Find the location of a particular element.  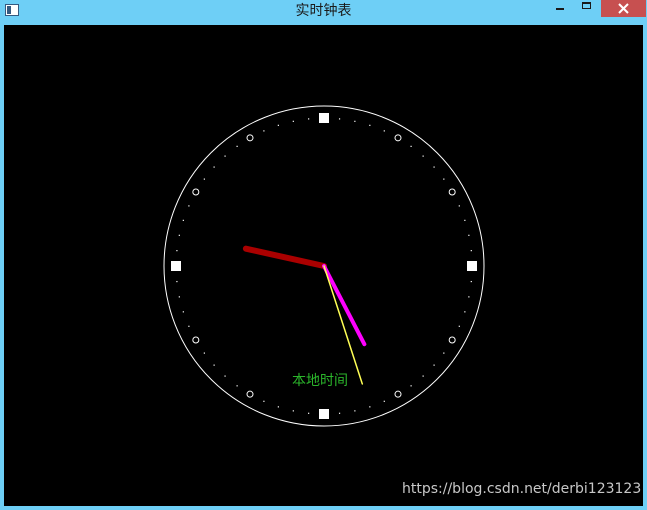

close-icon is located at coordinates (623, 8).